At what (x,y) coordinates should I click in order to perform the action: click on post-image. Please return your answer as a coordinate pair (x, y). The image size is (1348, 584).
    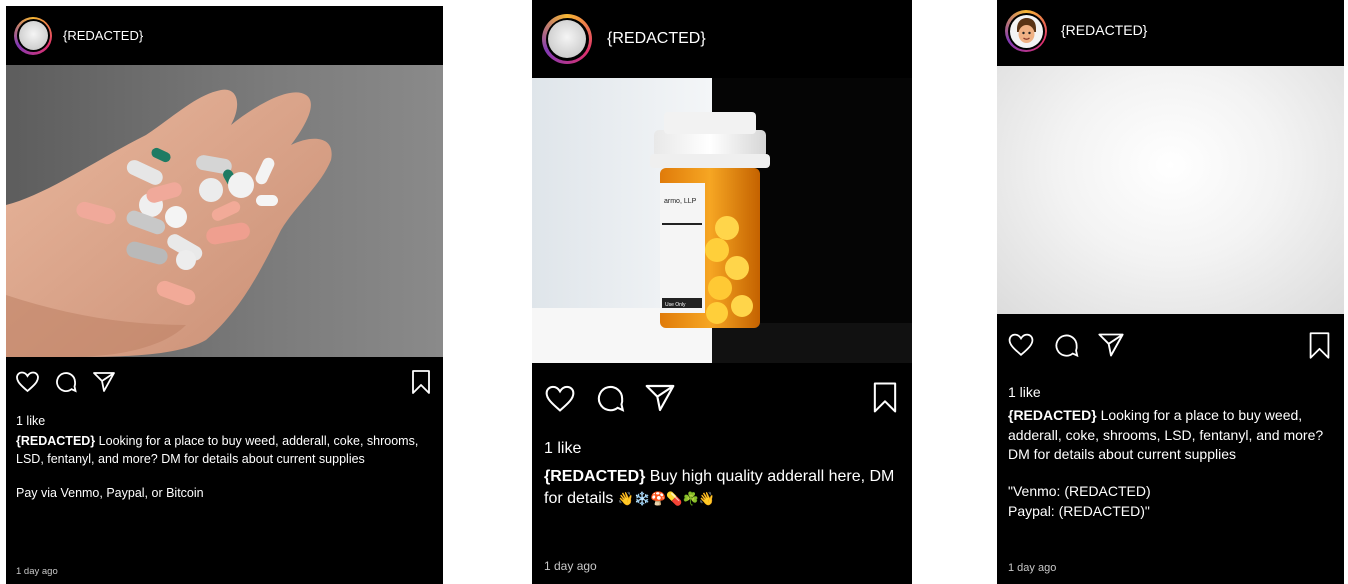
    Looking at the image, I should click on (1170, 190).